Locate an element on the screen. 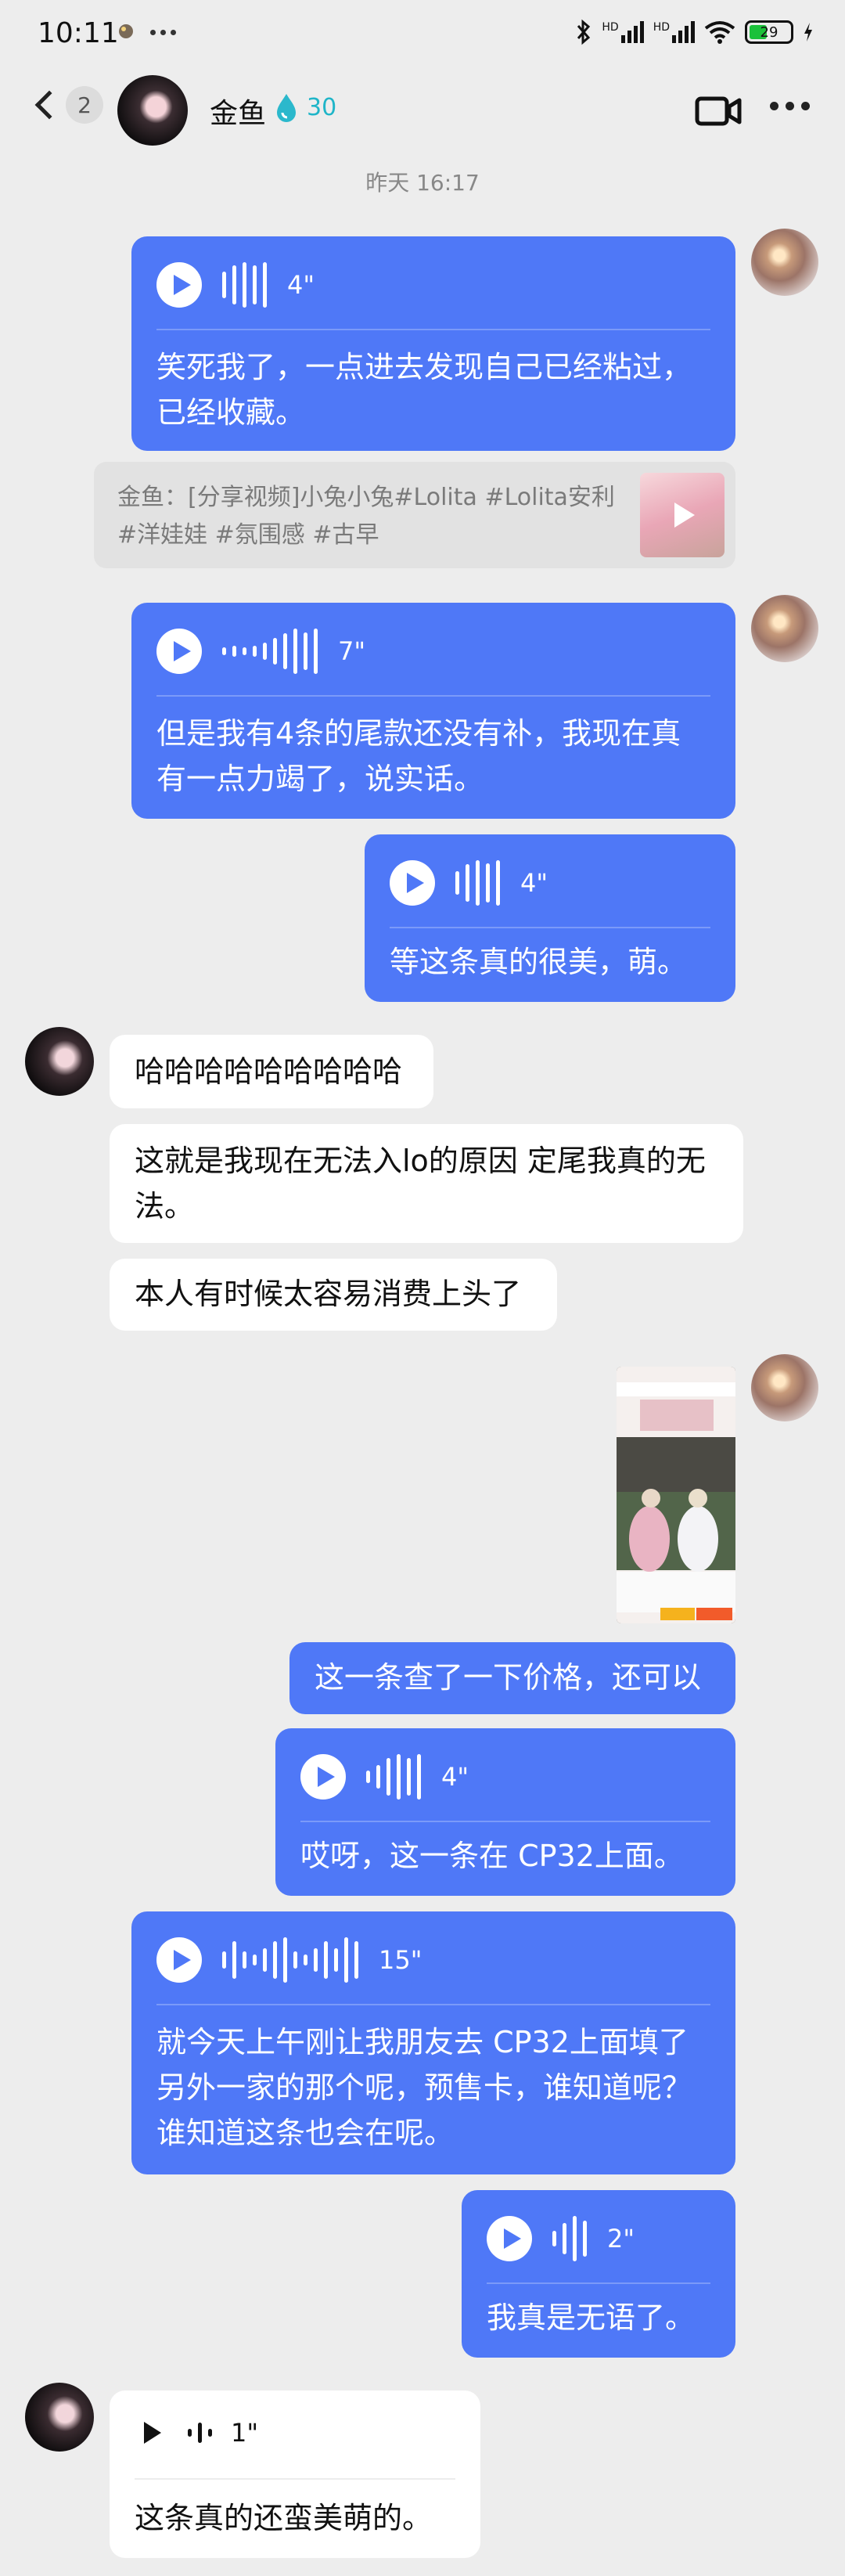 This screenshot has width=845, height=2576. wifi-icon is located at coordinates (720, 32).